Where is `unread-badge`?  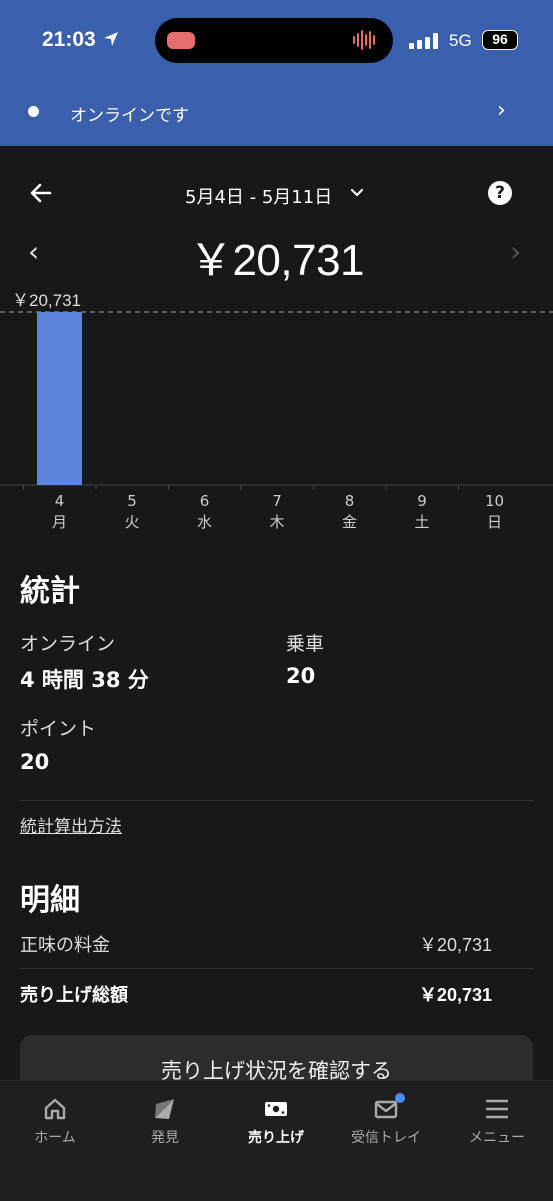
unread-badge is located at coordinates (400, 1098).